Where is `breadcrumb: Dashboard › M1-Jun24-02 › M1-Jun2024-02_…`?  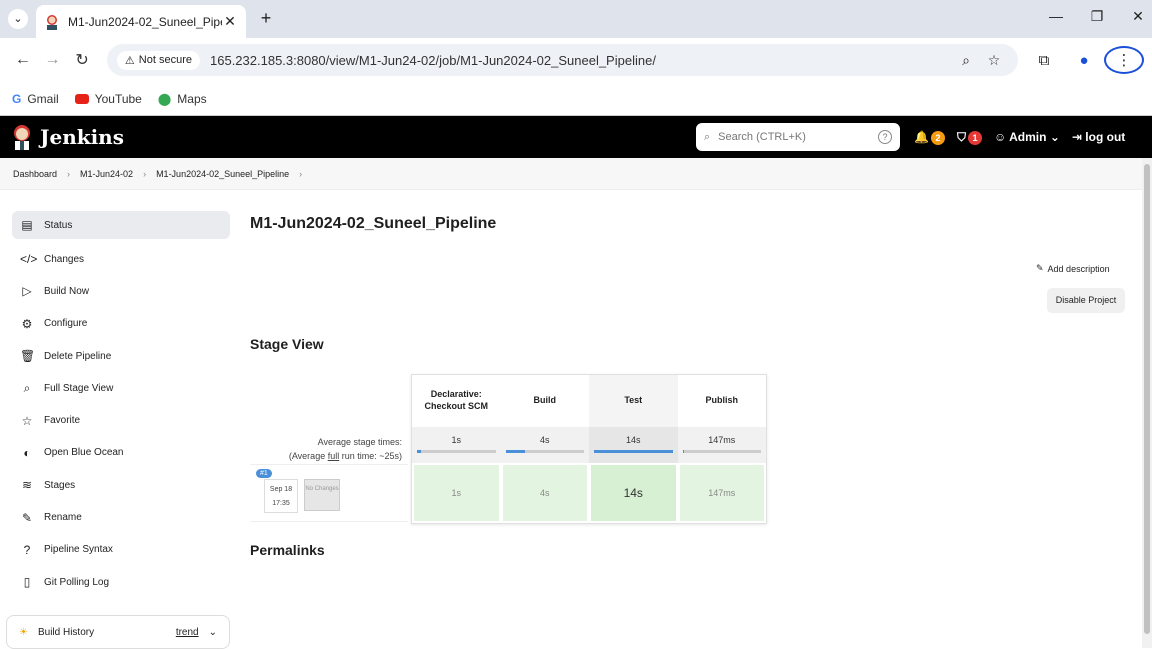 breadcrumb: Dashboard › M1-Jun24-02 › M1-Jun2024-02_… is located at coordinates (576, 174).